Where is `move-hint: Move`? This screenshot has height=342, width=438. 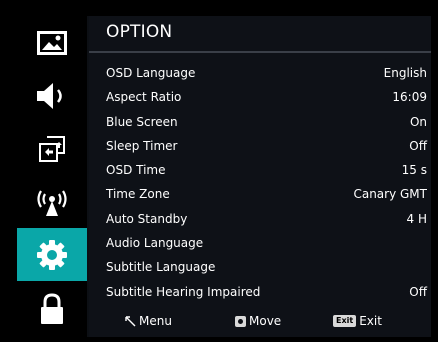
move-hint: Move is located at coordinates (258, 321).